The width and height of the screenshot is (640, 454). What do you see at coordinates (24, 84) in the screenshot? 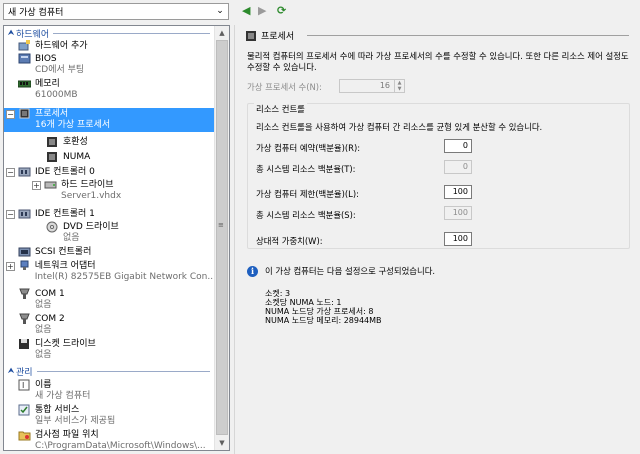
I see `memory-icon` at bounding box center [24, 84].